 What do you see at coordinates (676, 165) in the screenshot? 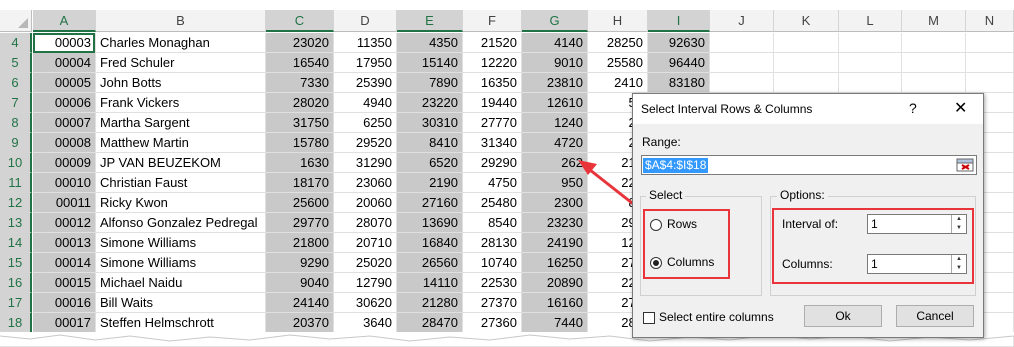
I see `range-value: $A$4:$I$18` at bounding box center [676, 165].